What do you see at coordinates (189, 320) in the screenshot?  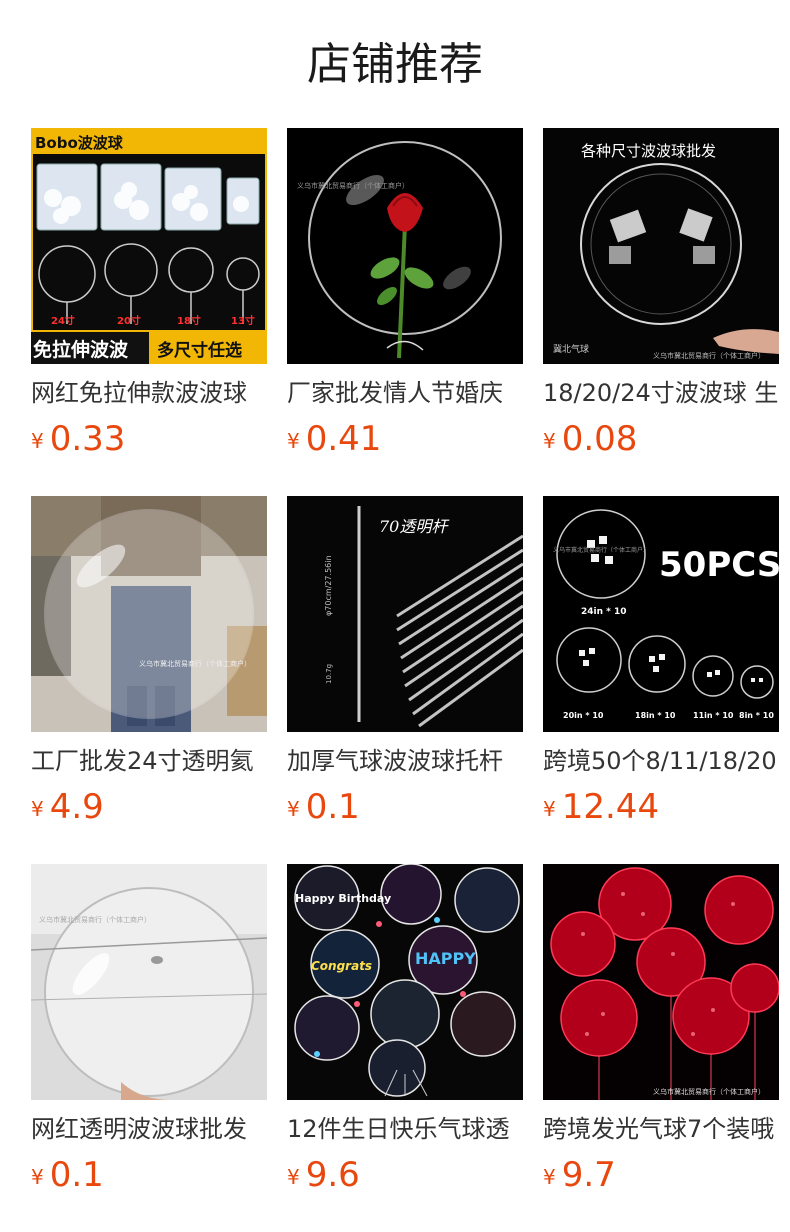 I see `image-text: 18寸` at bounding box center [189, 320].